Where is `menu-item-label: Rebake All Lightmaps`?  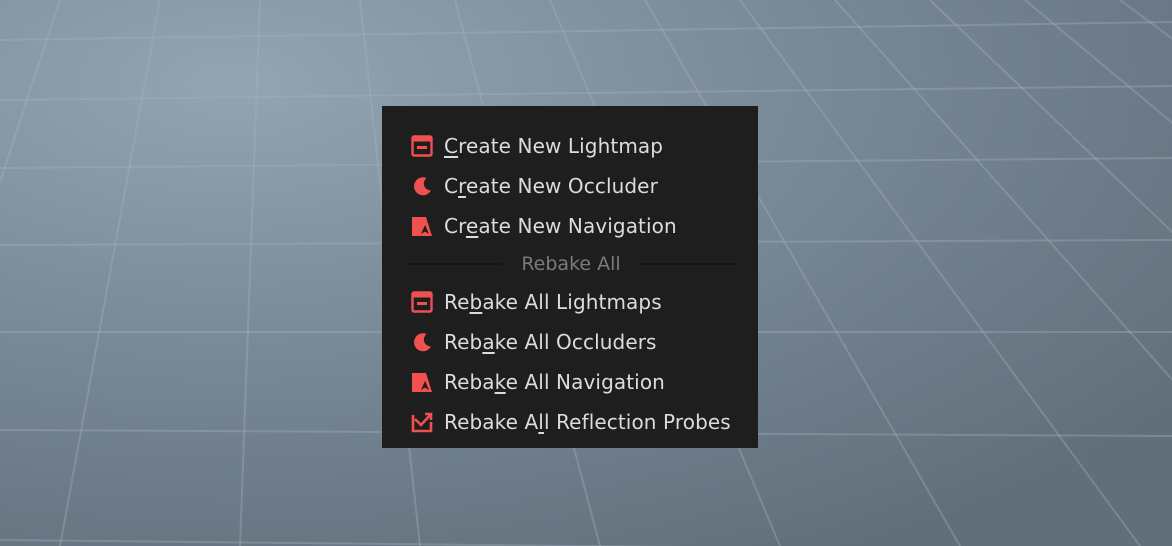 menu-item-label: Rebake All Lightmaps is located at coordinates (553, 302).